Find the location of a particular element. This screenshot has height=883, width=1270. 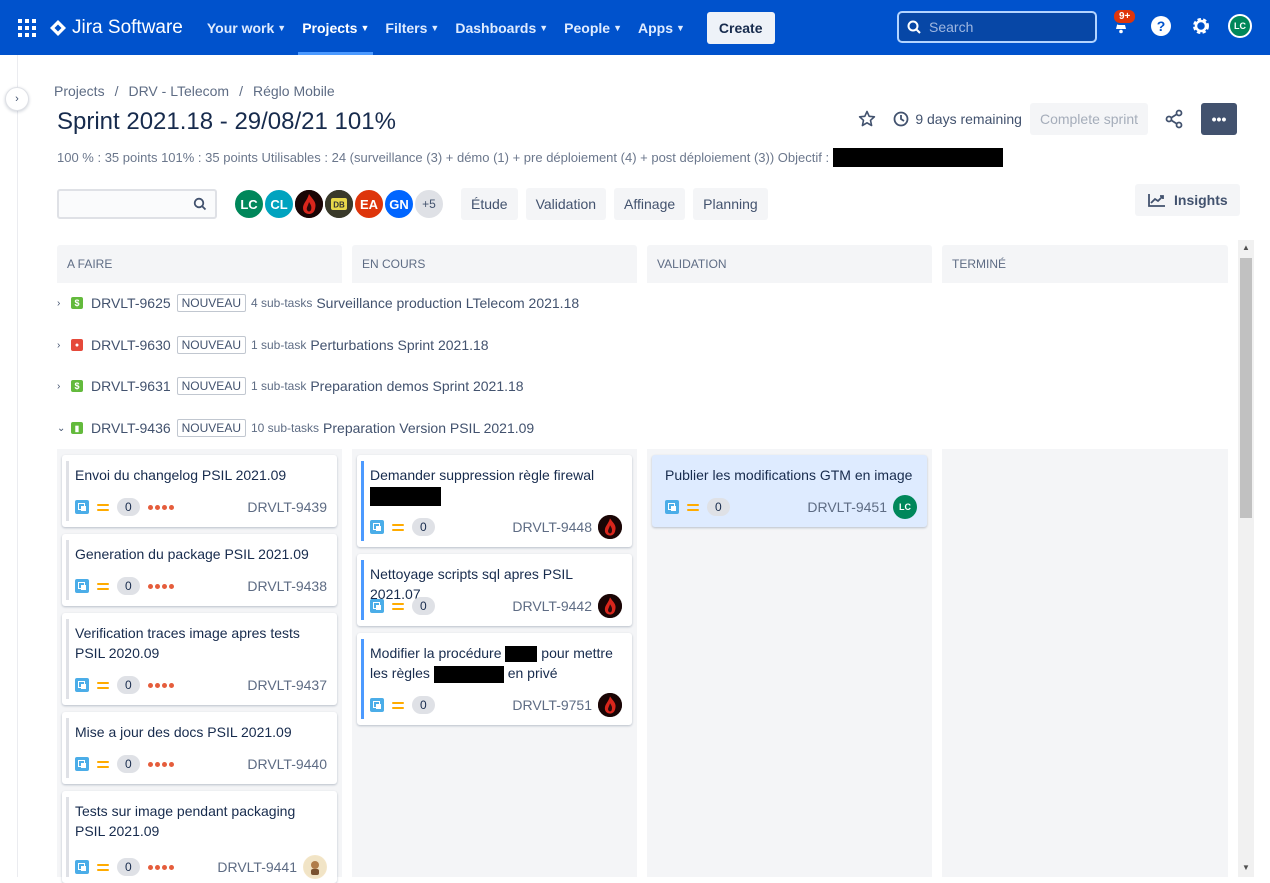

card-key: DRVLT-9440 is located at coordinates (287, 764).